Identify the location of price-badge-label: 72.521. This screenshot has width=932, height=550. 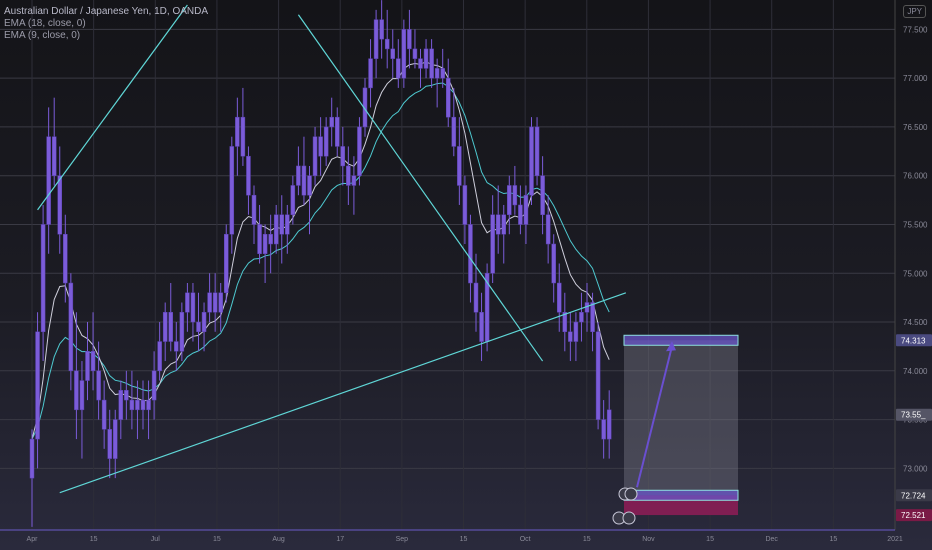
(913, 515).